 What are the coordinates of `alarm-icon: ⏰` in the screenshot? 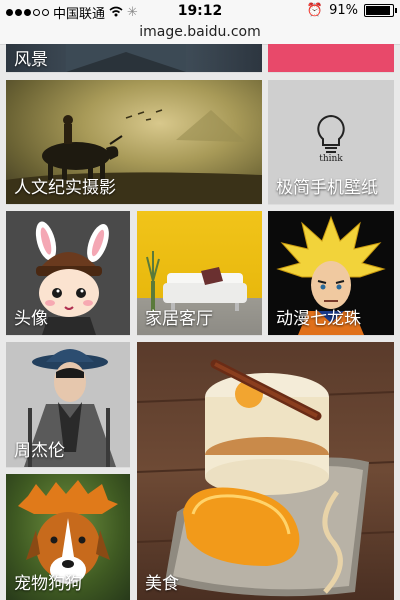 It's located at (315, 10).